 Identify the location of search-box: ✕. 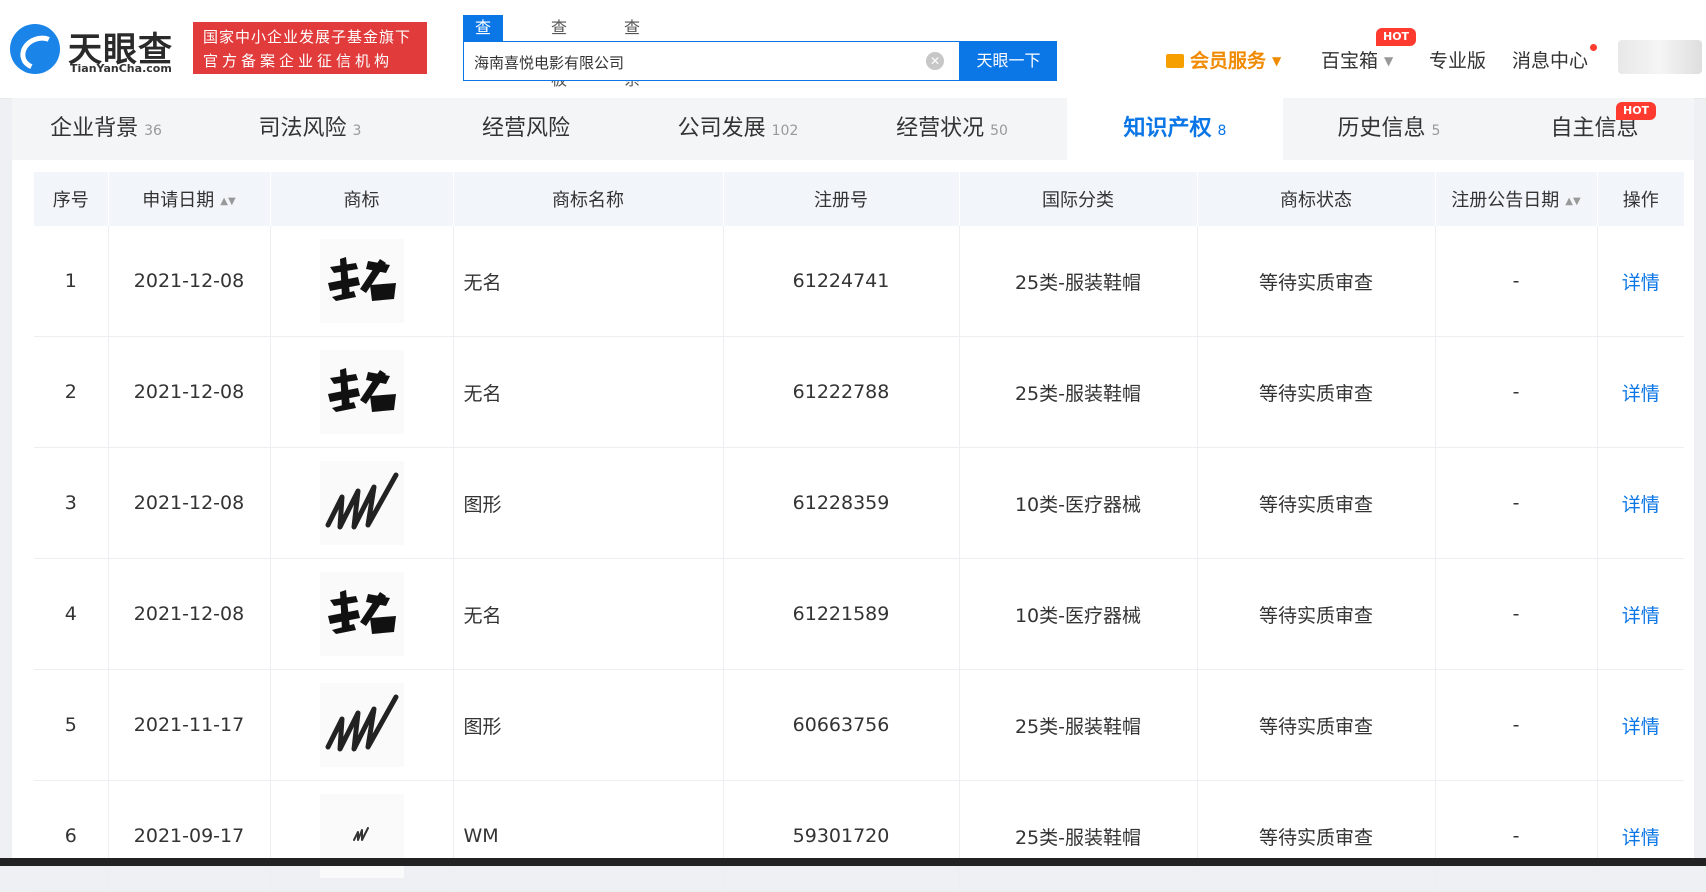
(711, 61).